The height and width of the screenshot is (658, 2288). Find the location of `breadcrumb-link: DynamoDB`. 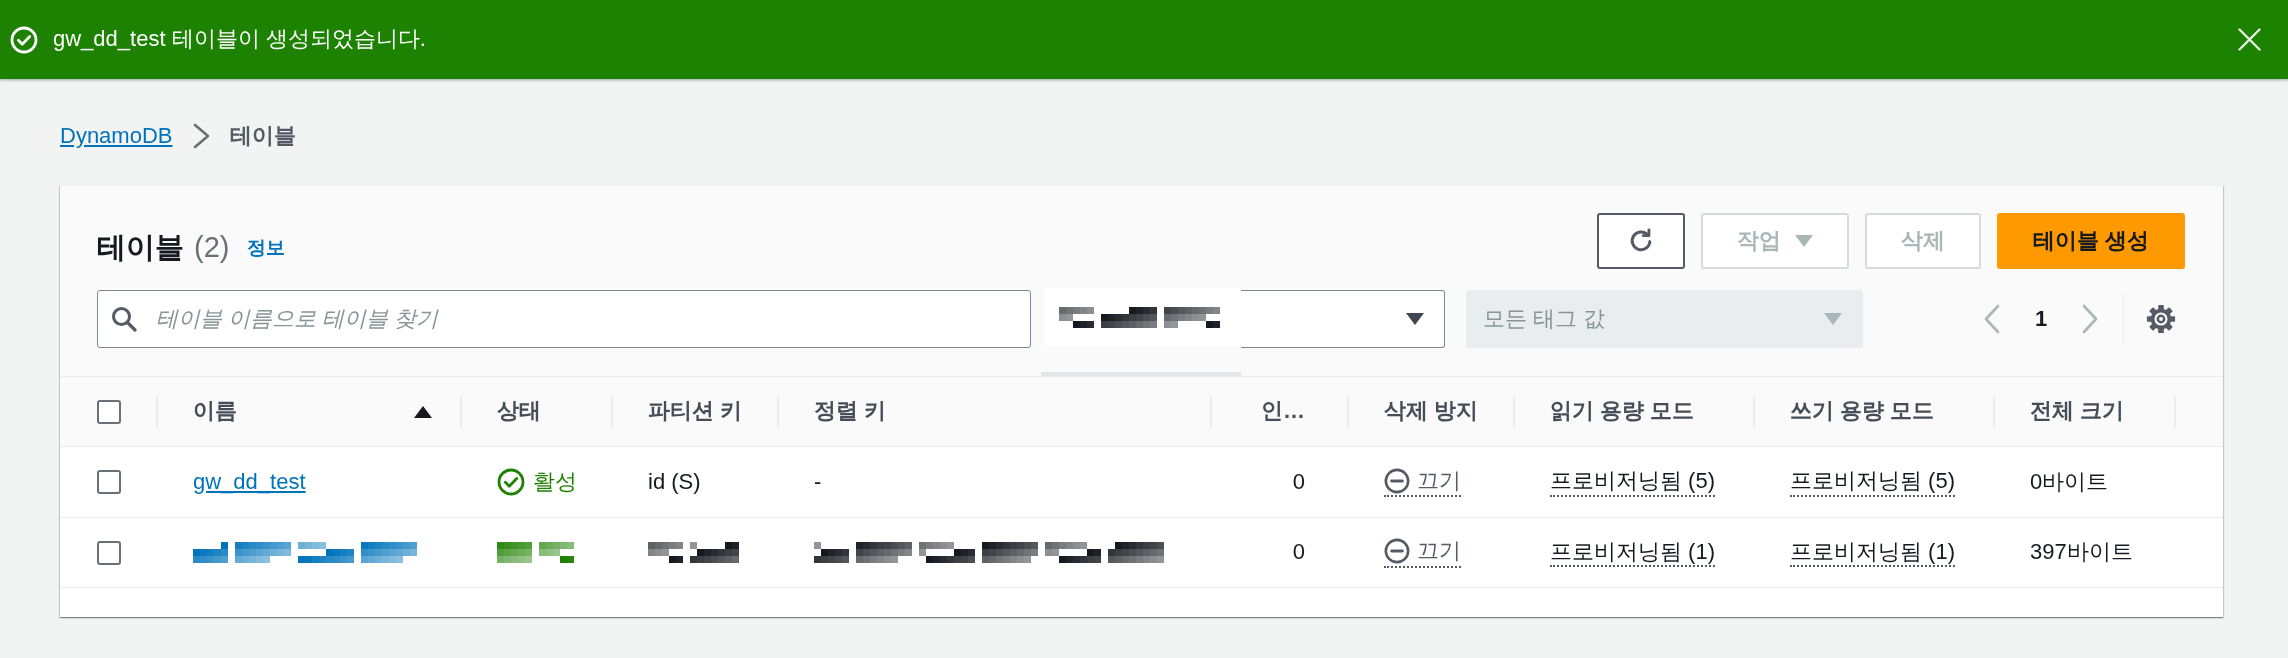

breadcrumb-link: DynamoDB is located at coordinates (116, 136).